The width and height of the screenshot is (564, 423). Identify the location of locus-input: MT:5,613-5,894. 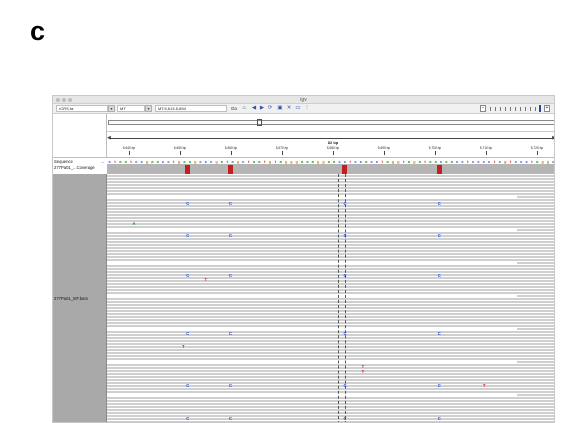
(191, 108).